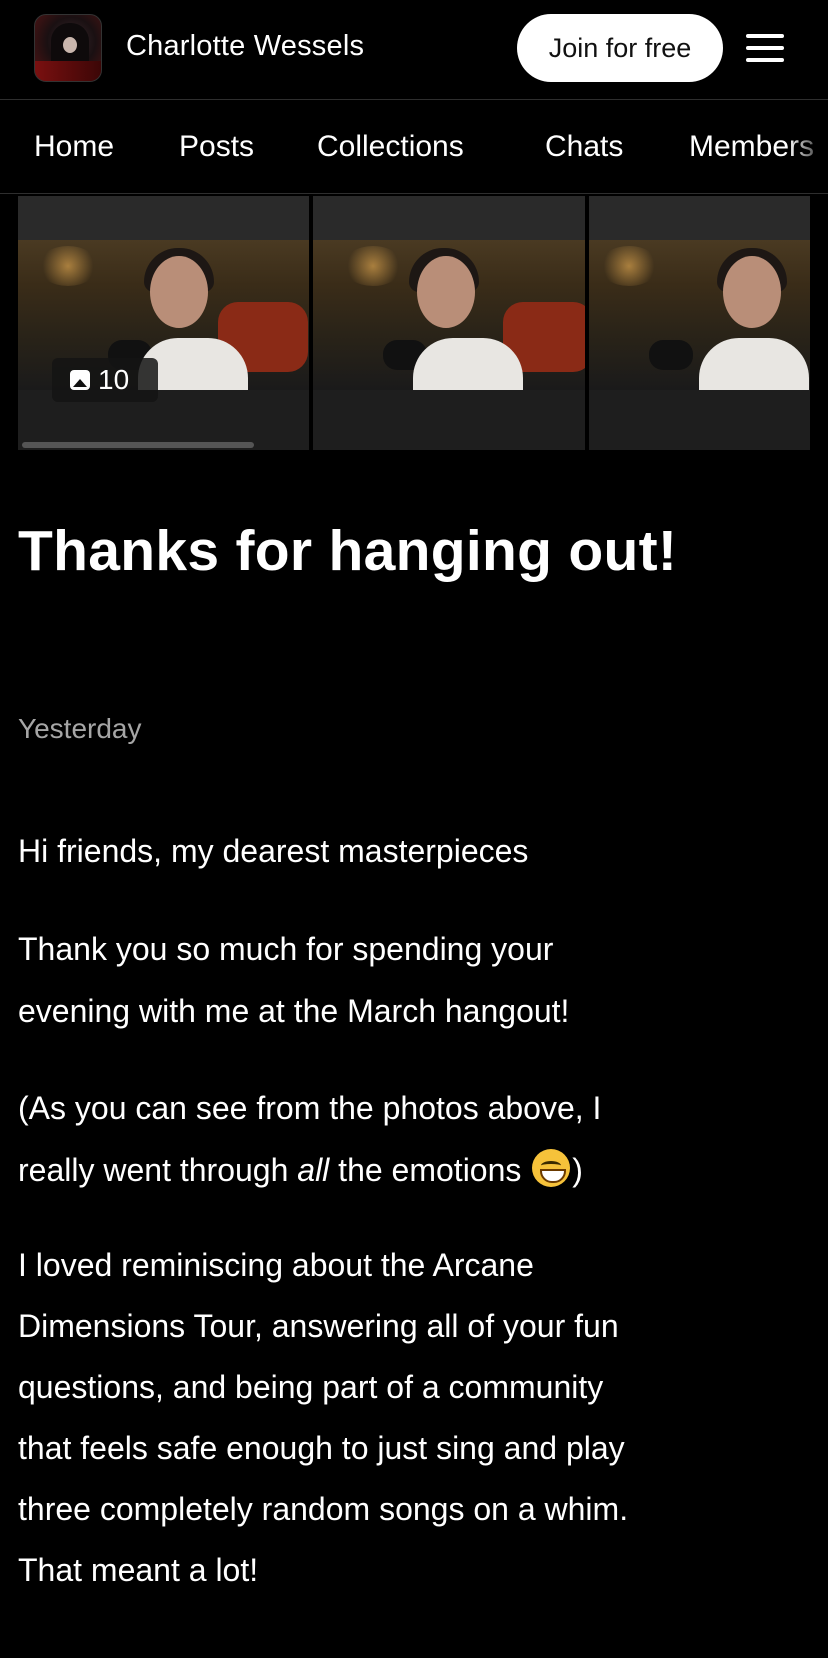  I want to click on photo-gallery: 10, so click(414, 323).